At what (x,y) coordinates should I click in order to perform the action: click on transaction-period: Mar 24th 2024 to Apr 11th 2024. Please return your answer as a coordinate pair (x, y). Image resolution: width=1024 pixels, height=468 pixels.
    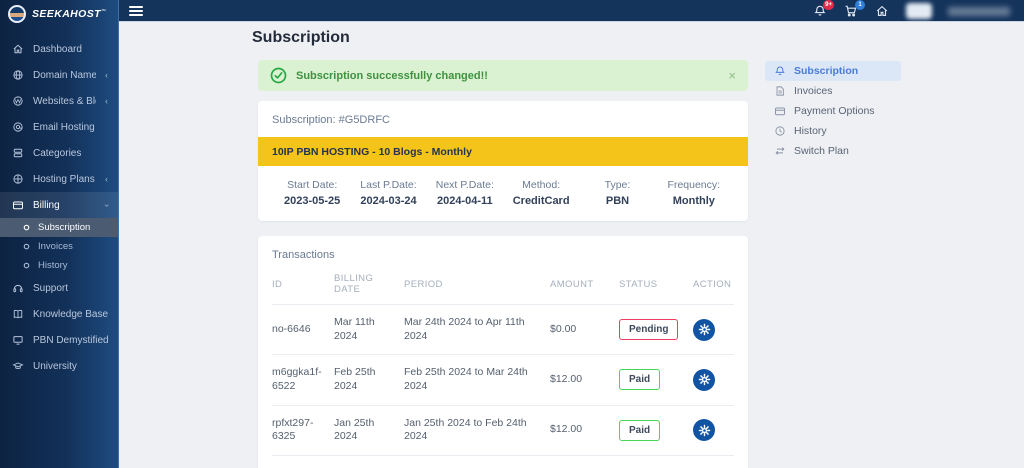
    Looking at the image, I should click on (477, 329).